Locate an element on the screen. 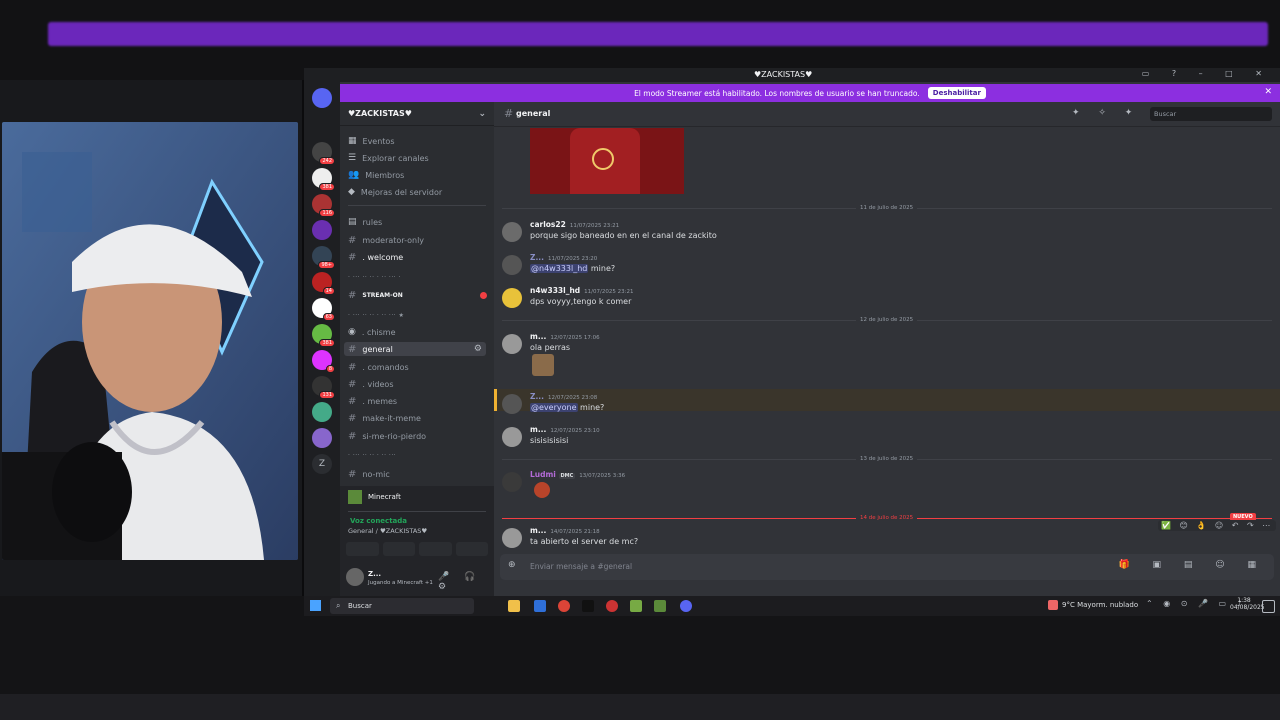 This screenshot has width=1280, height=720. settings-icon: ⚙ is located at coordinates (478, 349).